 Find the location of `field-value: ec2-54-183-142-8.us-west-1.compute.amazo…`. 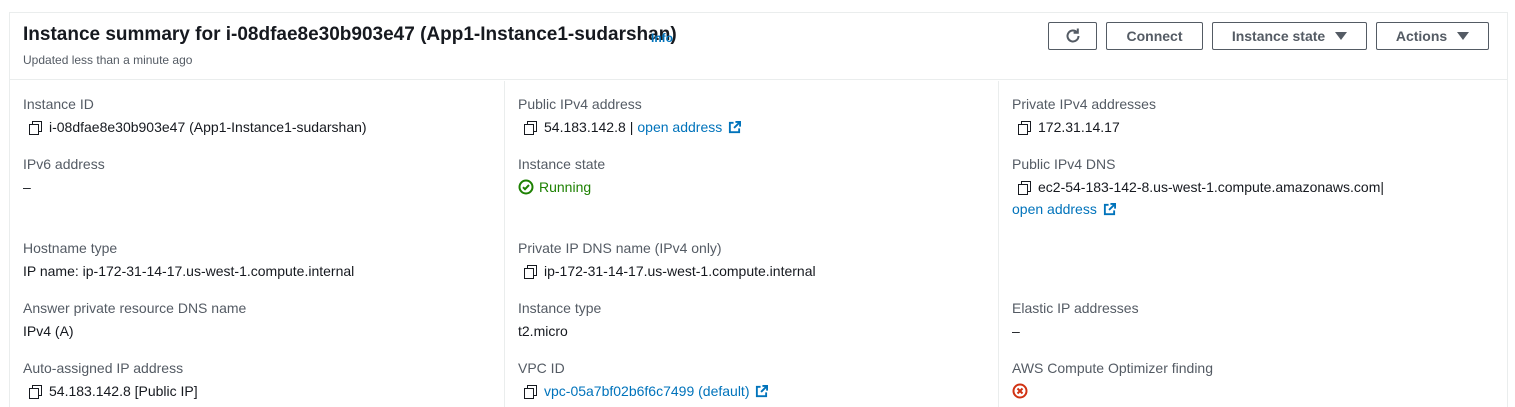

field-value: ec2-54-183-142-8.us-west-1.compute.amazo… is located at coordinates (1209, 187).